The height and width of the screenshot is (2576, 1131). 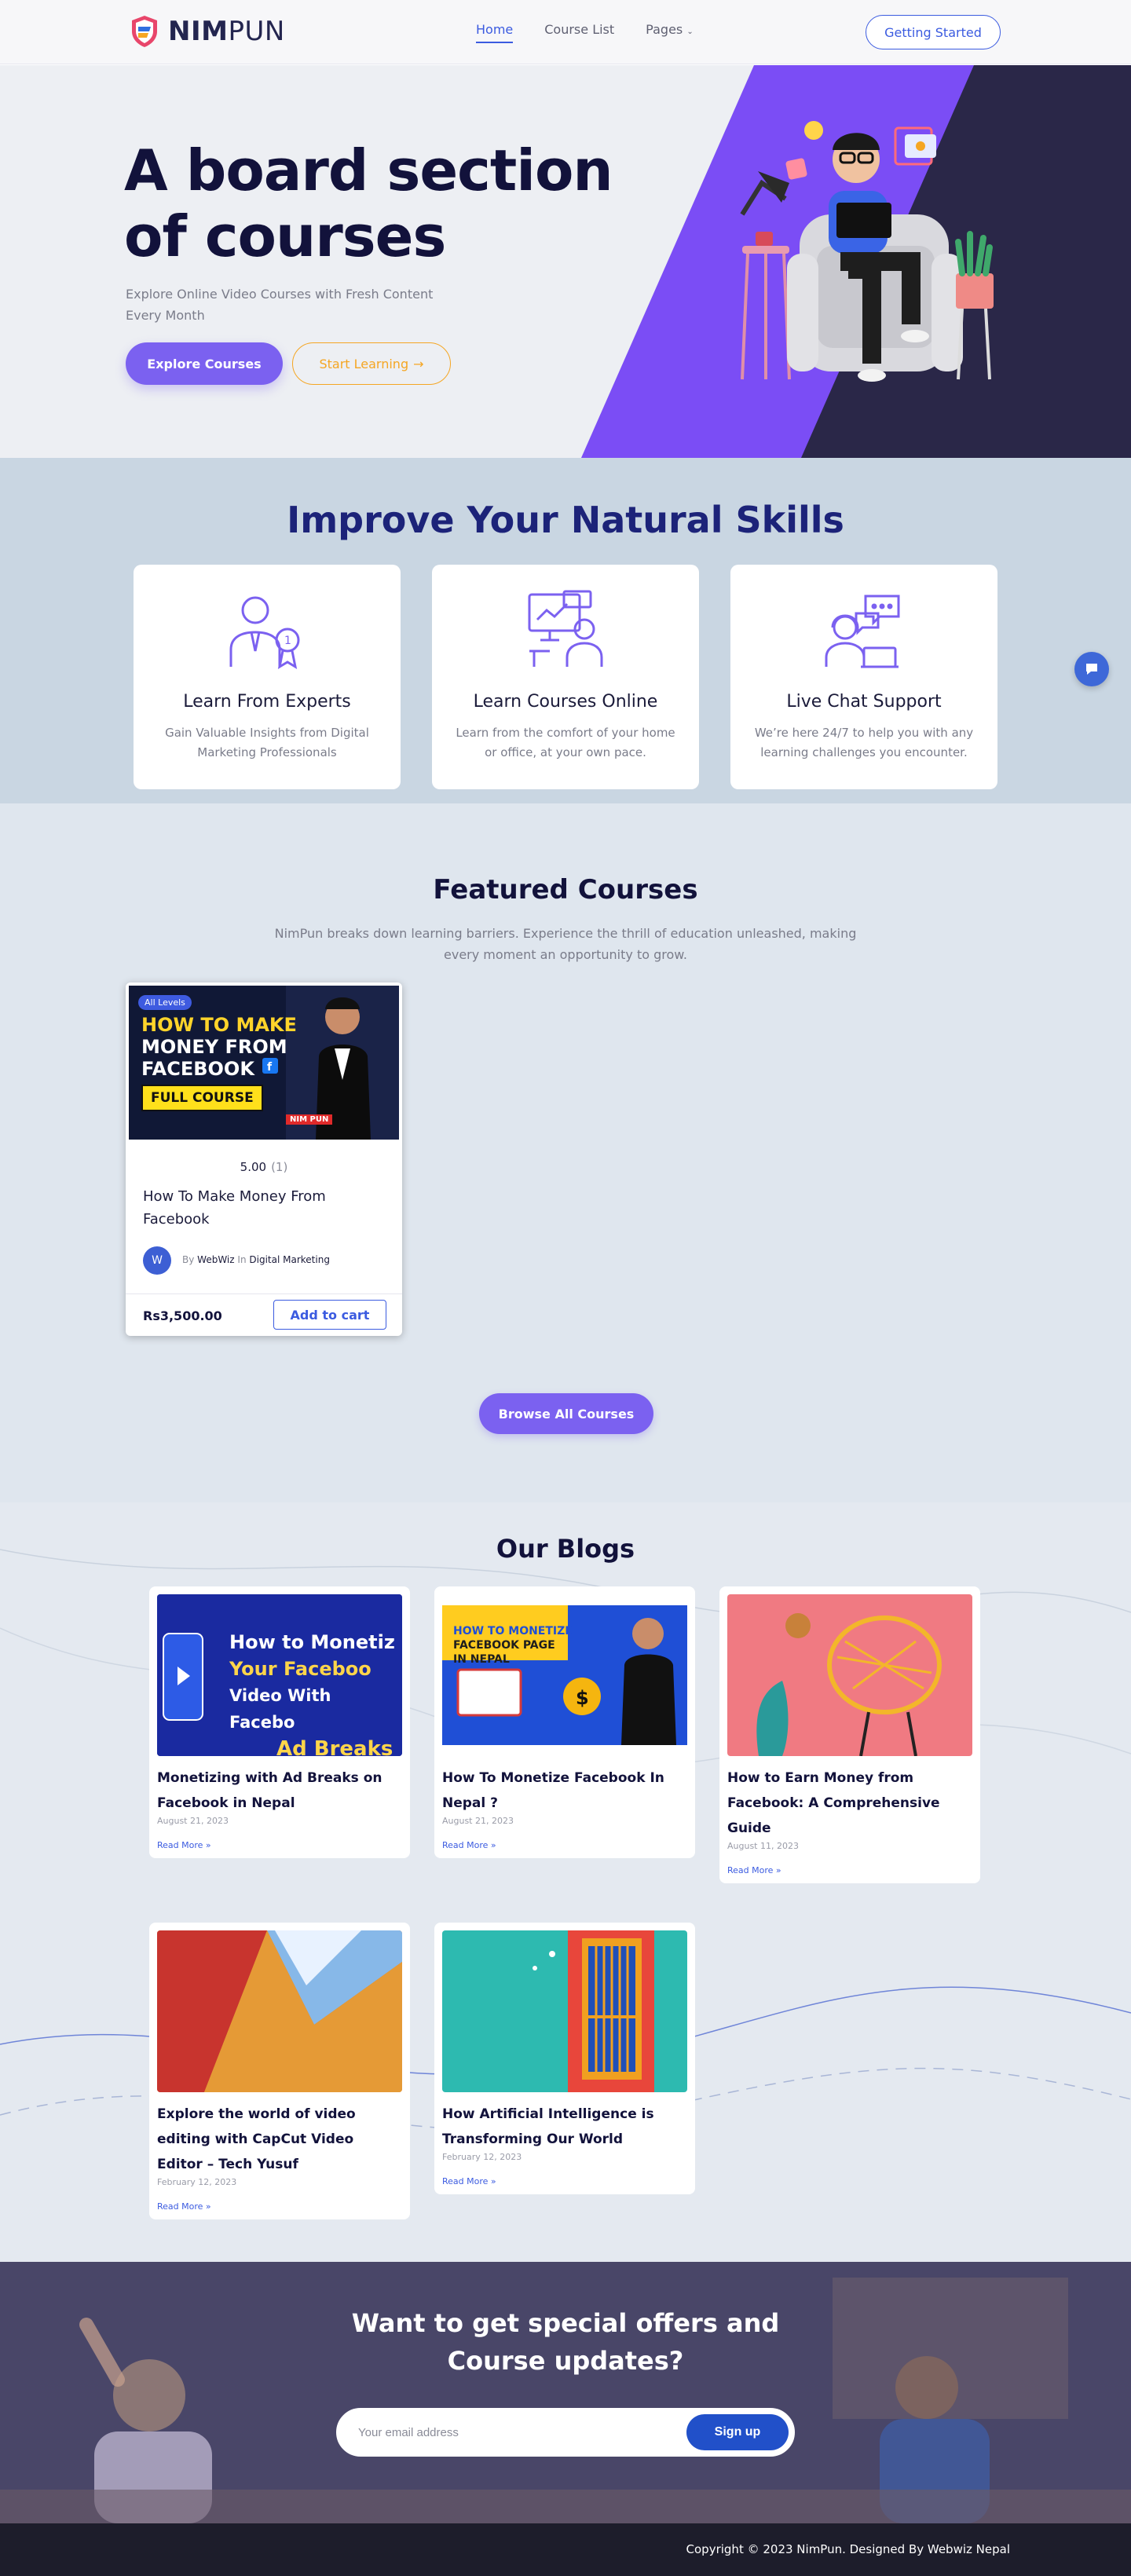 I want to click on author-line: By WebWiz In Digital Marketing, so click(x=256, y=1260).